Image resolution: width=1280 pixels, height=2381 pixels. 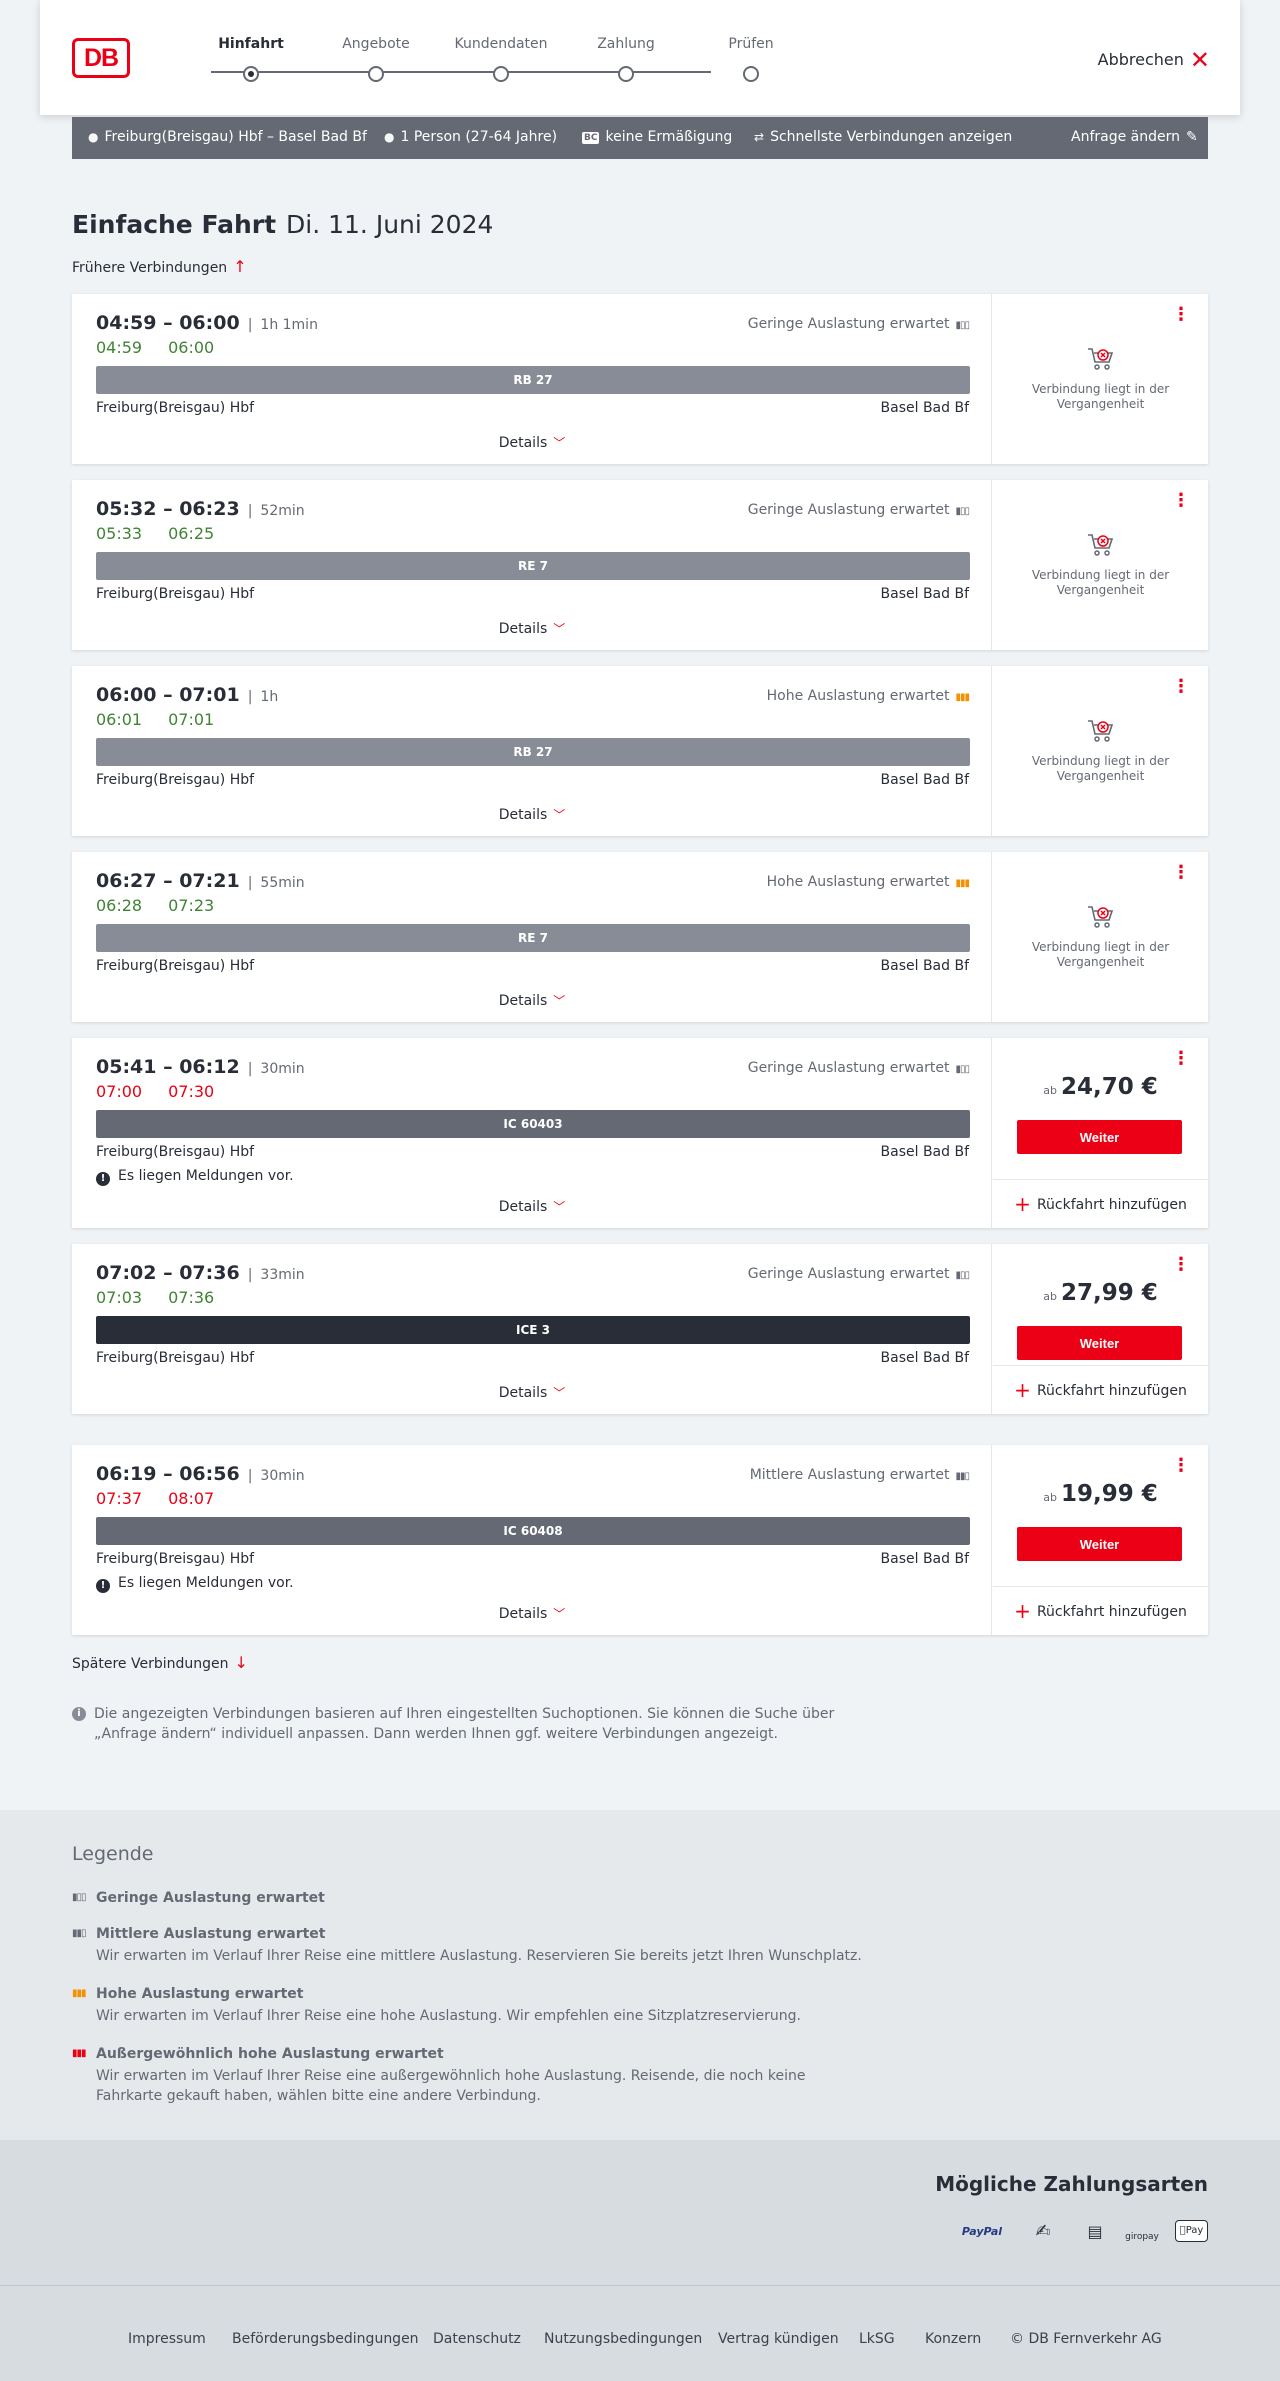 What do you see at coordinates (860, 1475) in the screenshot?
I see `occupancy-indicator: Mittlere Auslastung erwartet ▮▮▯` at bounding box center [860, 1475].